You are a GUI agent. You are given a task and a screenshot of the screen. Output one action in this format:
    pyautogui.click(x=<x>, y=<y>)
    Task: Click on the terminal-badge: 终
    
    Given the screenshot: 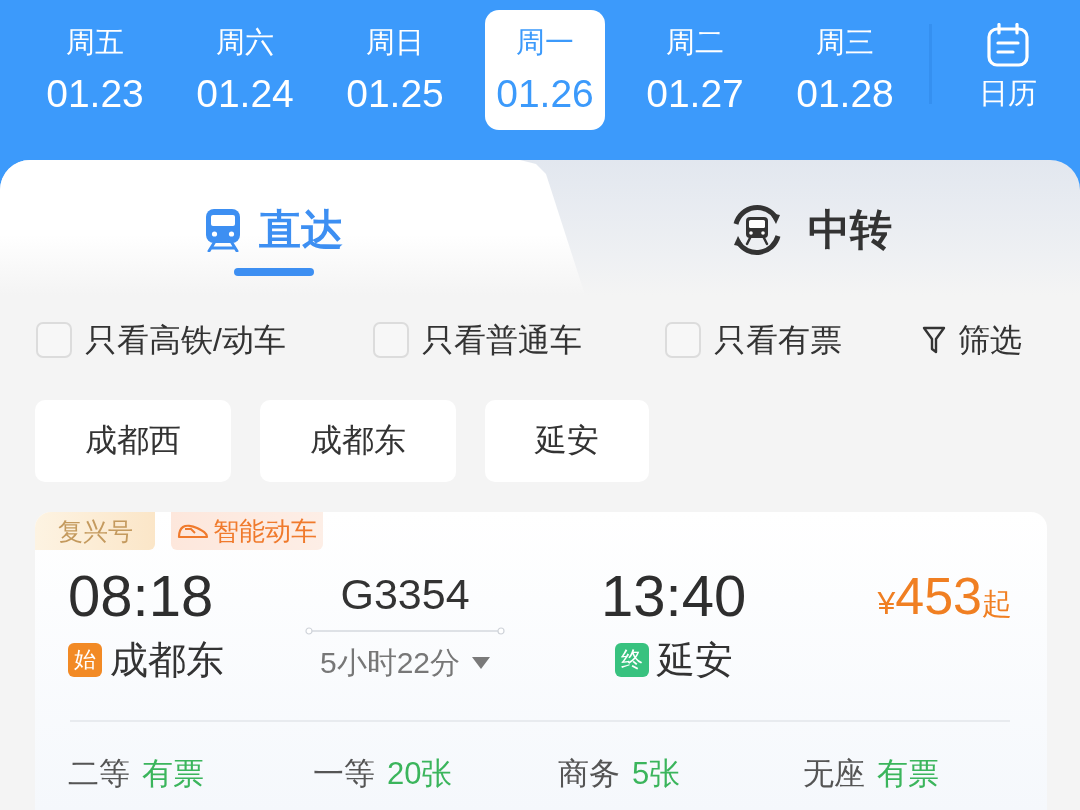 What is the action you would take?
    pyautogui.click(x=631, y=660)
    